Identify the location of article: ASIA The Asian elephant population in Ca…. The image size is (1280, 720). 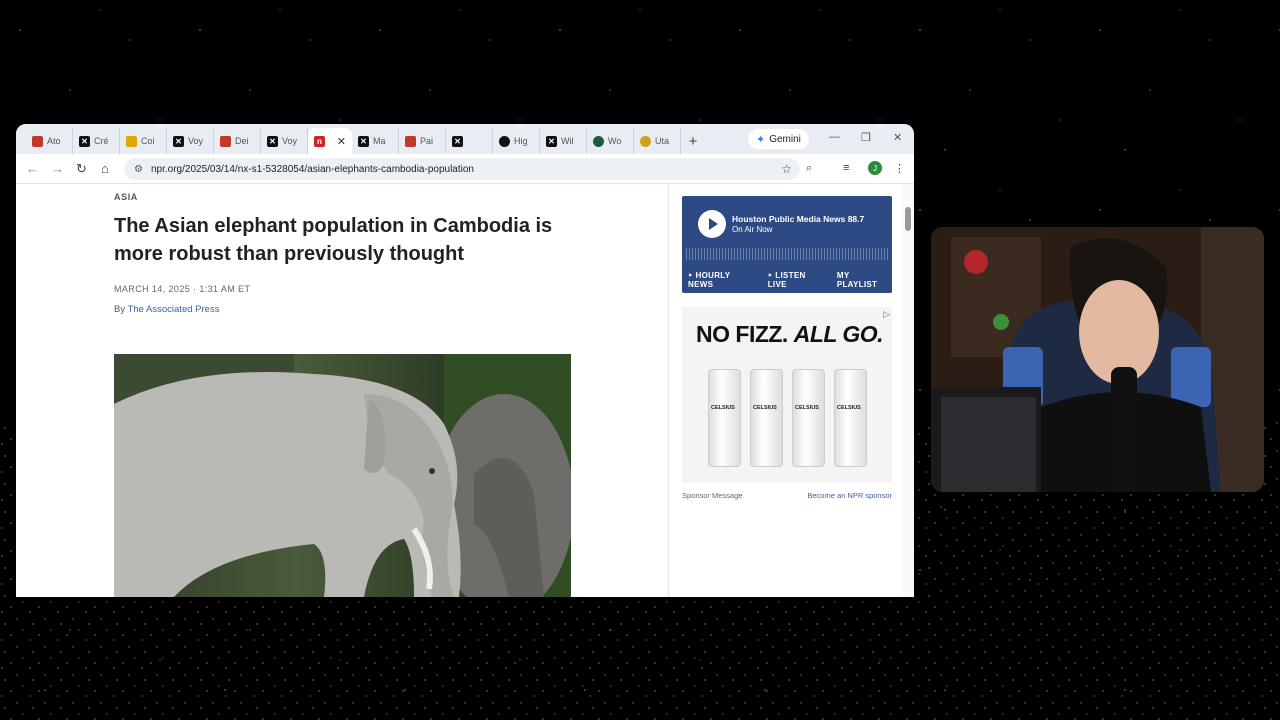
(384, 253).